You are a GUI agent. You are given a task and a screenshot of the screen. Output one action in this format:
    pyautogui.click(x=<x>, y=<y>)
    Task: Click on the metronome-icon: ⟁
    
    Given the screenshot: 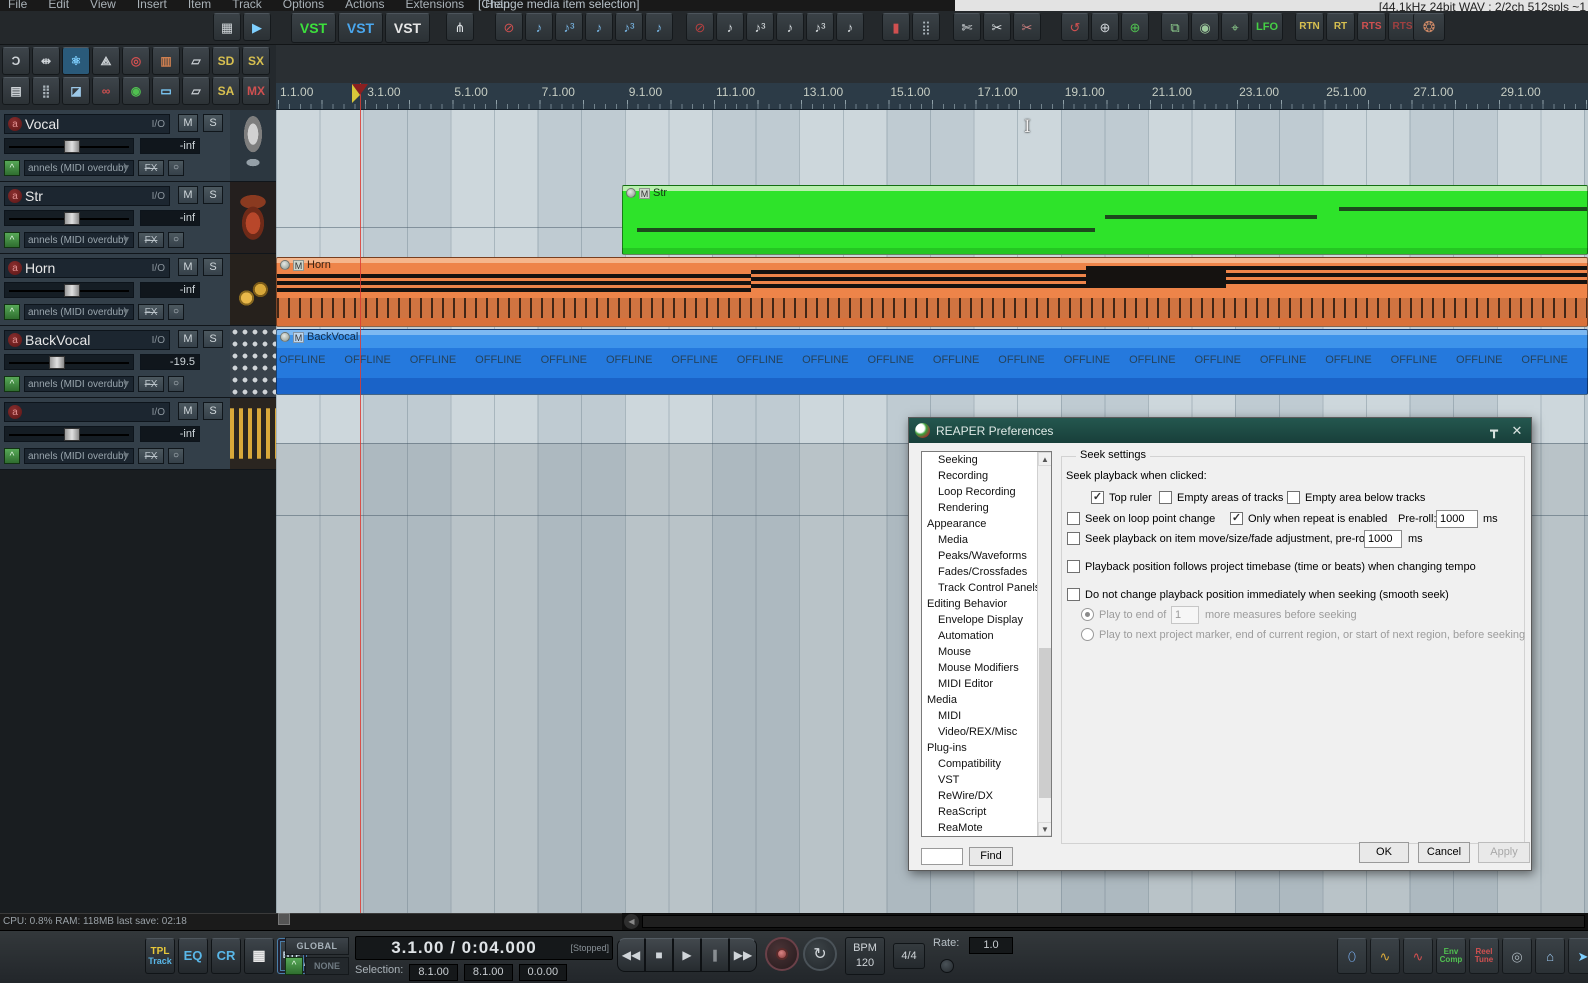 What is the action you would take?
    pyautogui.click(x=106, y=61)
    